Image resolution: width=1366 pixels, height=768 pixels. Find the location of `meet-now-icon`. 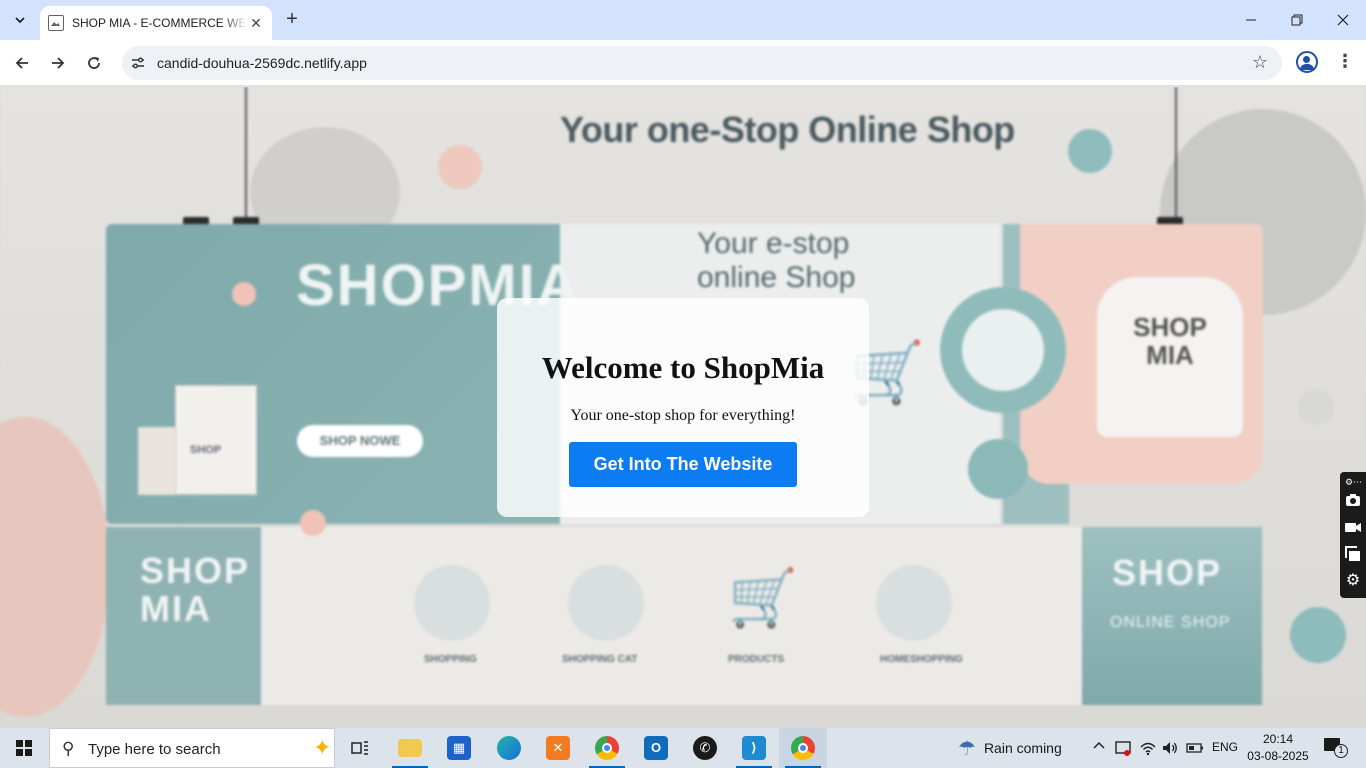

meet-now-icon is located at coordinates (1123, 748).